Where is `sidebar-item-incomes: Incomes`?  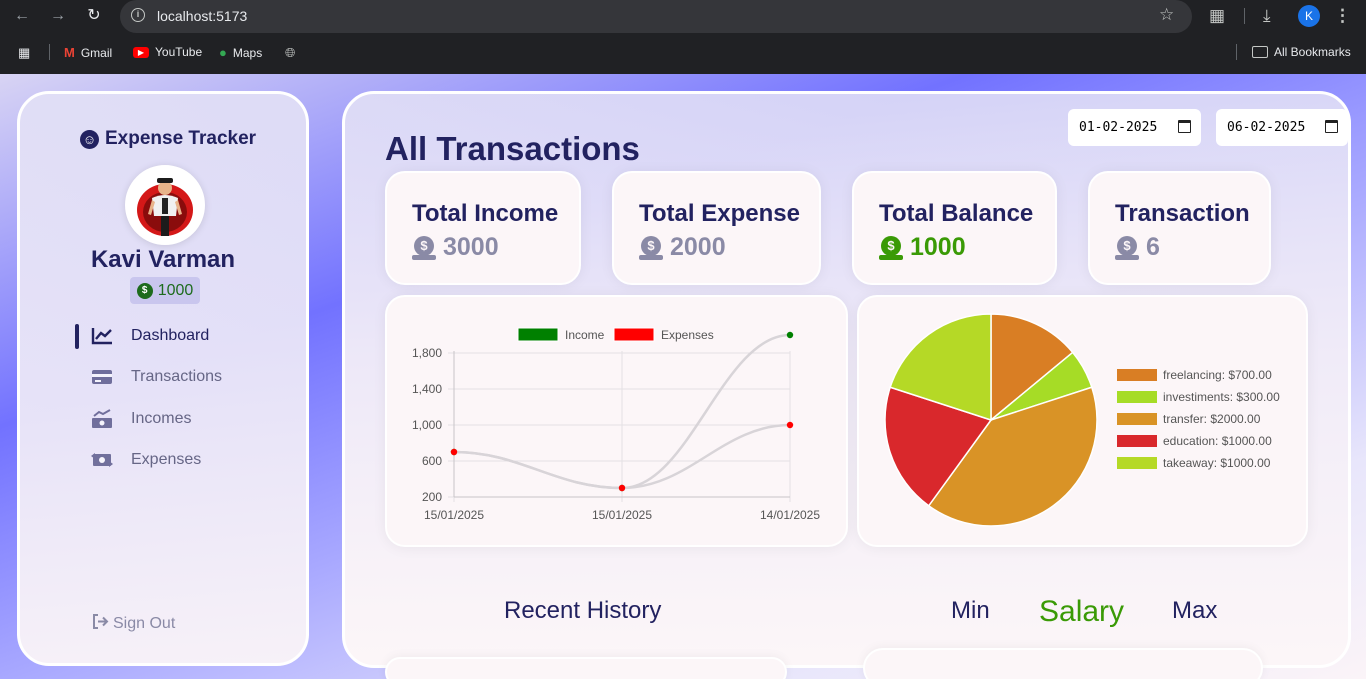 sidebar-item-incomes: Incomes is located at coordinates (140, 419).